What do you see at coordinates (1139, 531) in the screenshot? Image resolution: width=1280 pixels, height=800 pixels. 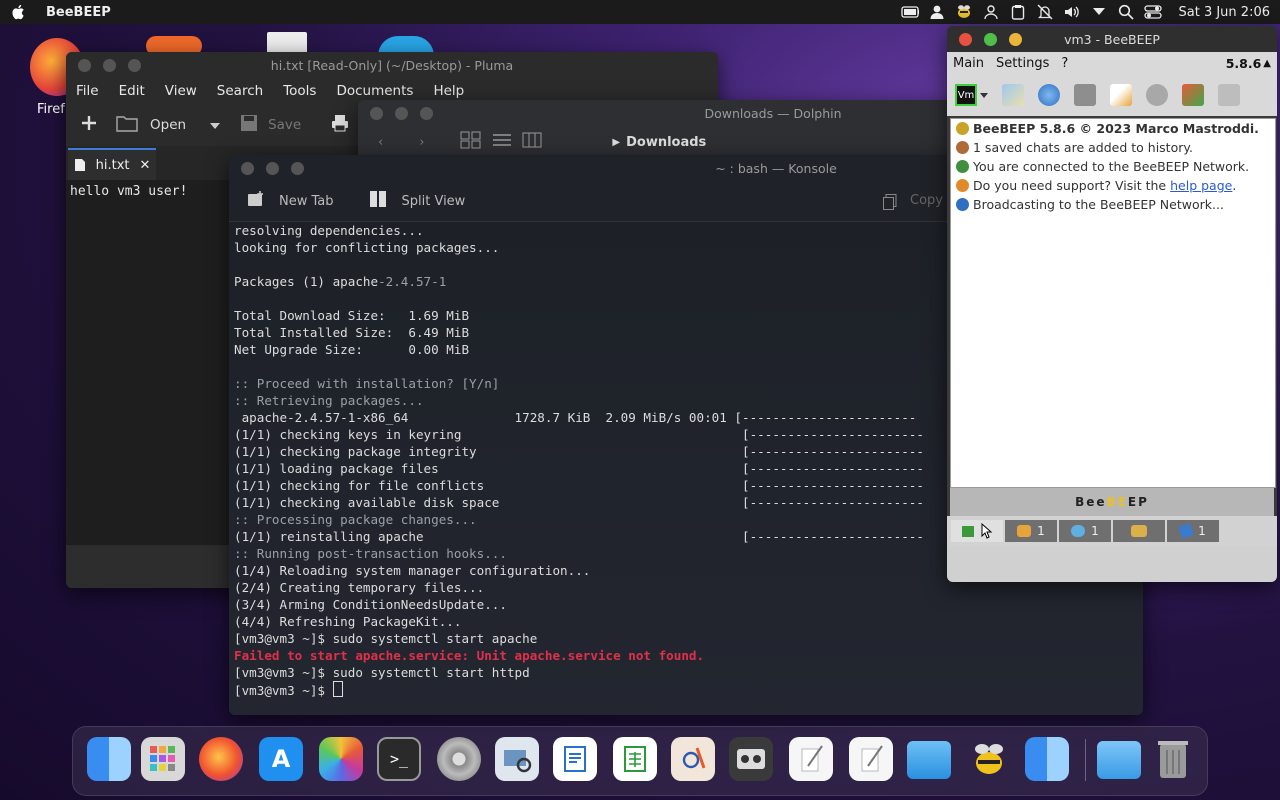 I see `tab-groups` at bounding box center [1139, 531].